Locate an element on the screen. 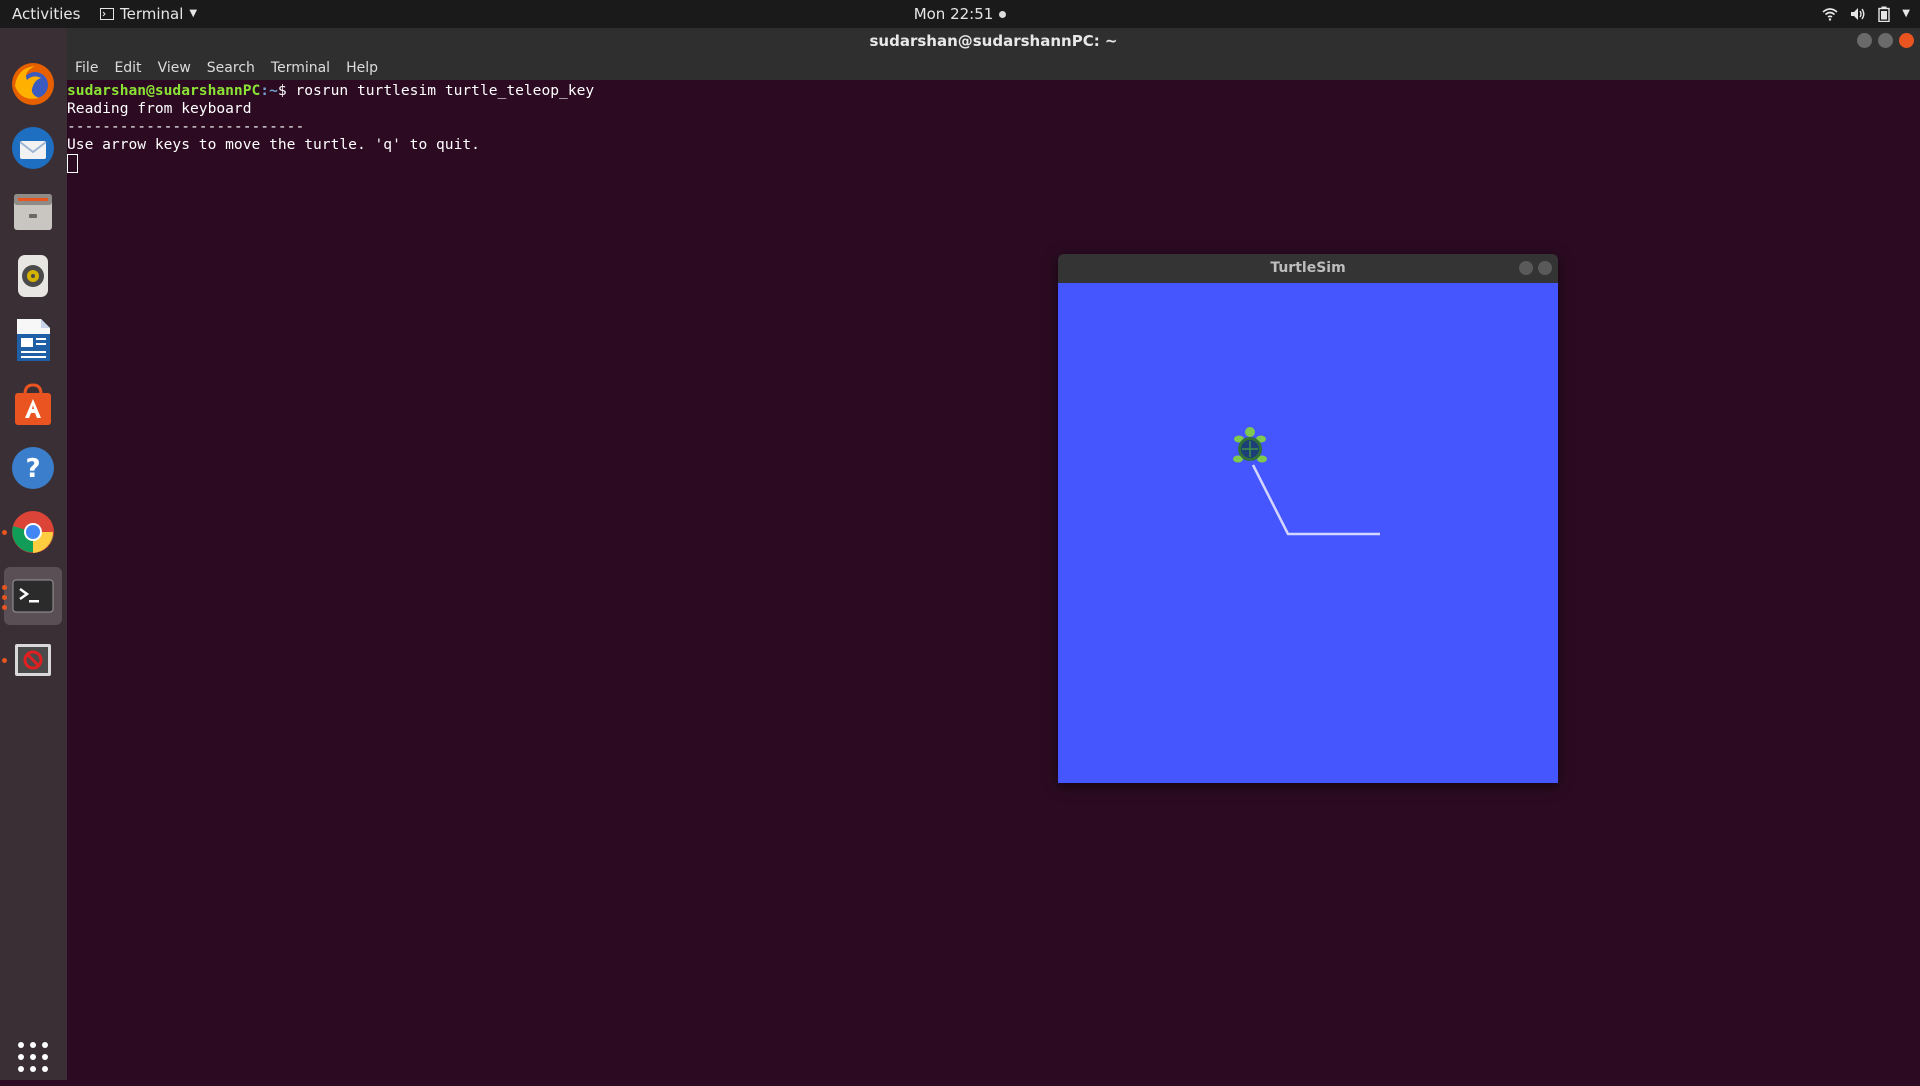  dock-terminal is located at coordinates (32, 596).